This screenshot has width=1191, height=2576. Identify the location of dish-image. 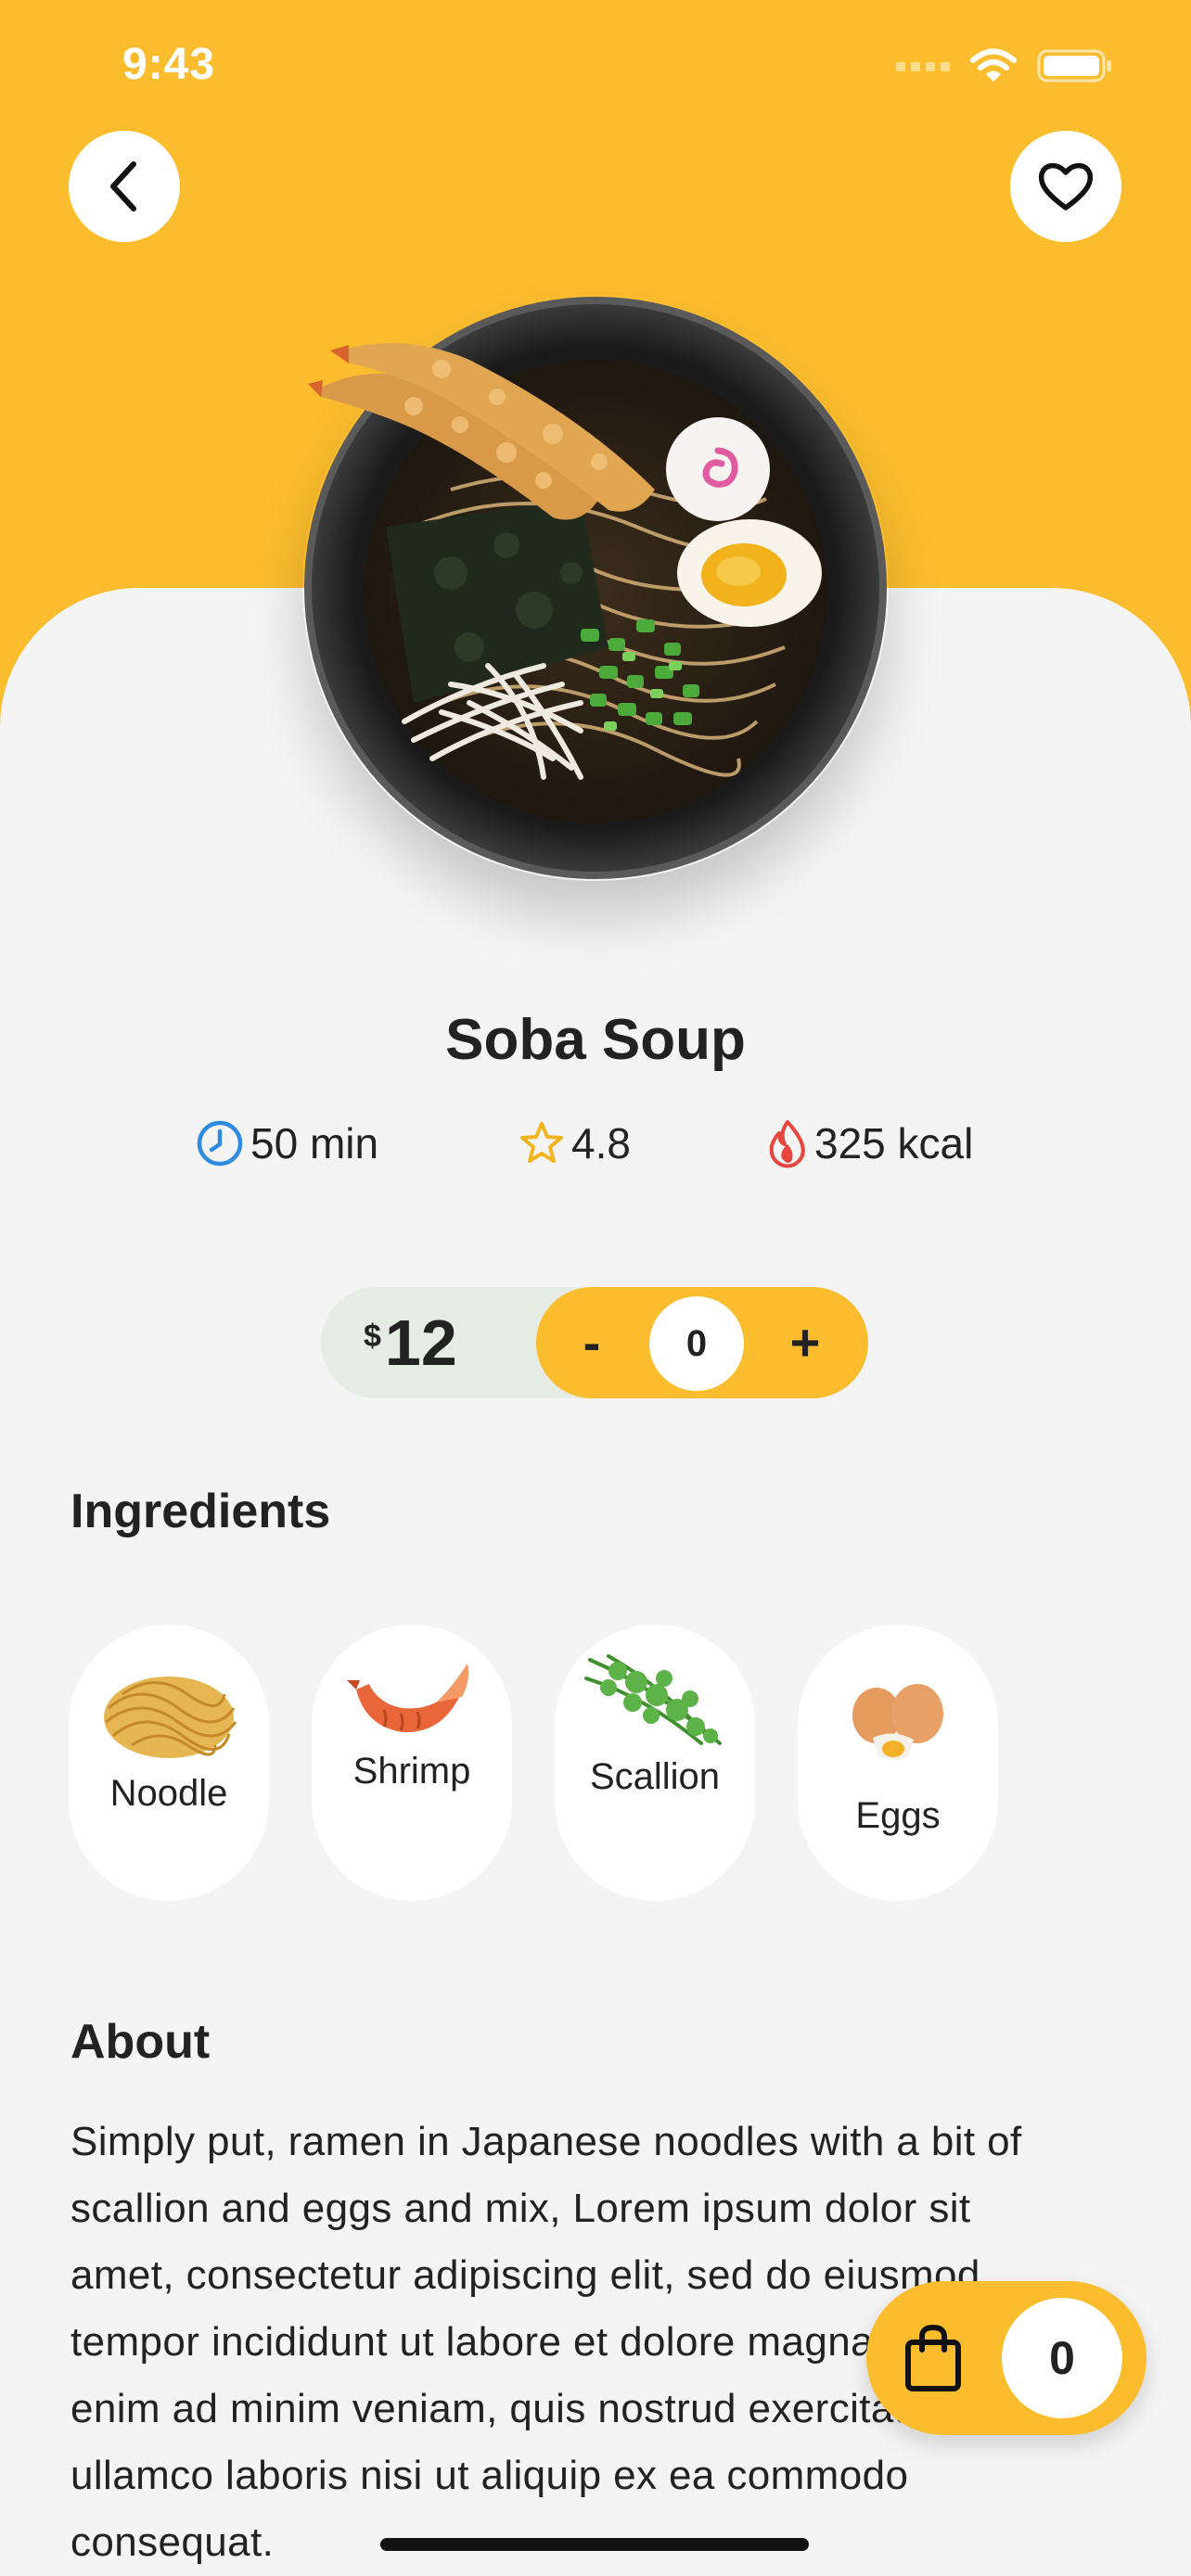
(595, 588).